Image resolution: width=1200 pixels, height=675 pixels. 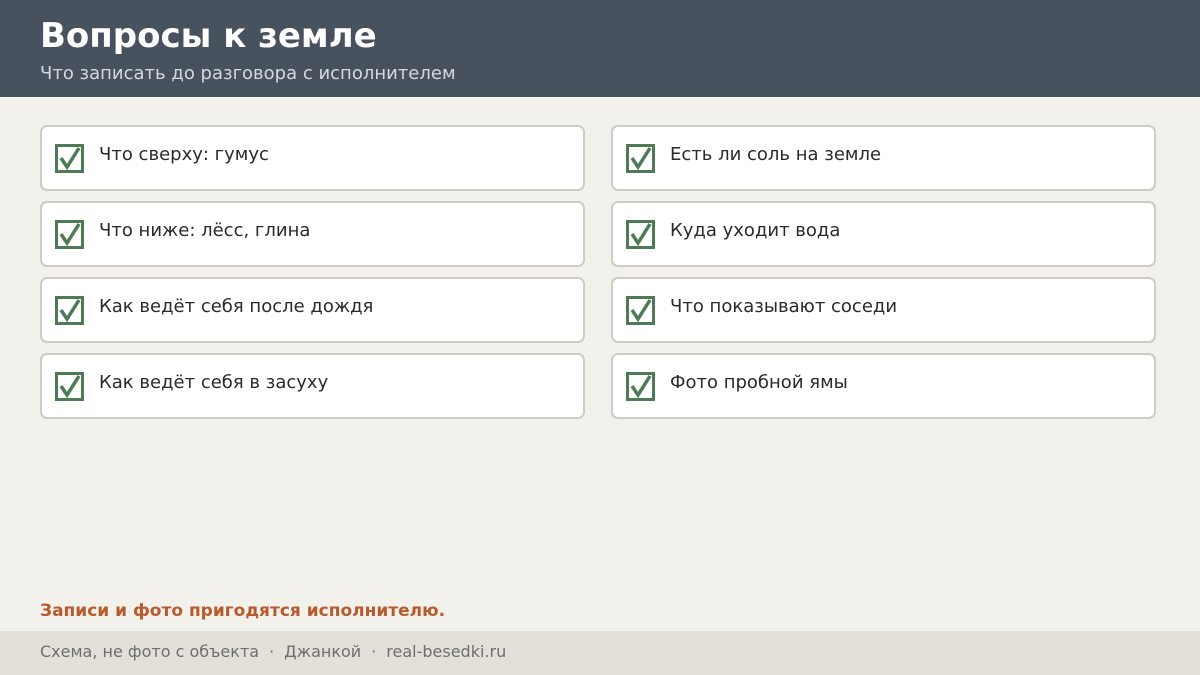 I want to click on note-text: Записи и фото пригодятся исполнителю., so click(x=243, y=611).